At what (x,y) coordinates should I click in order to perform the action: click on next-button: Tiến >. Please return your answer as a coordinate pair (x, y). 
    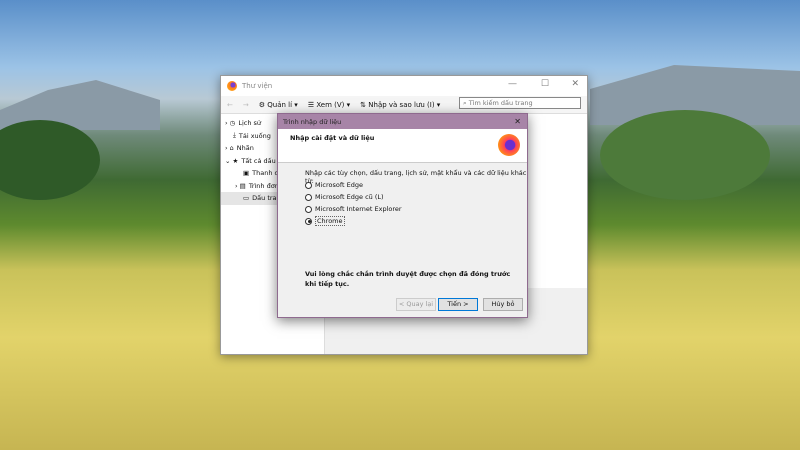
    Looking at the image, I should click on (458, 304).